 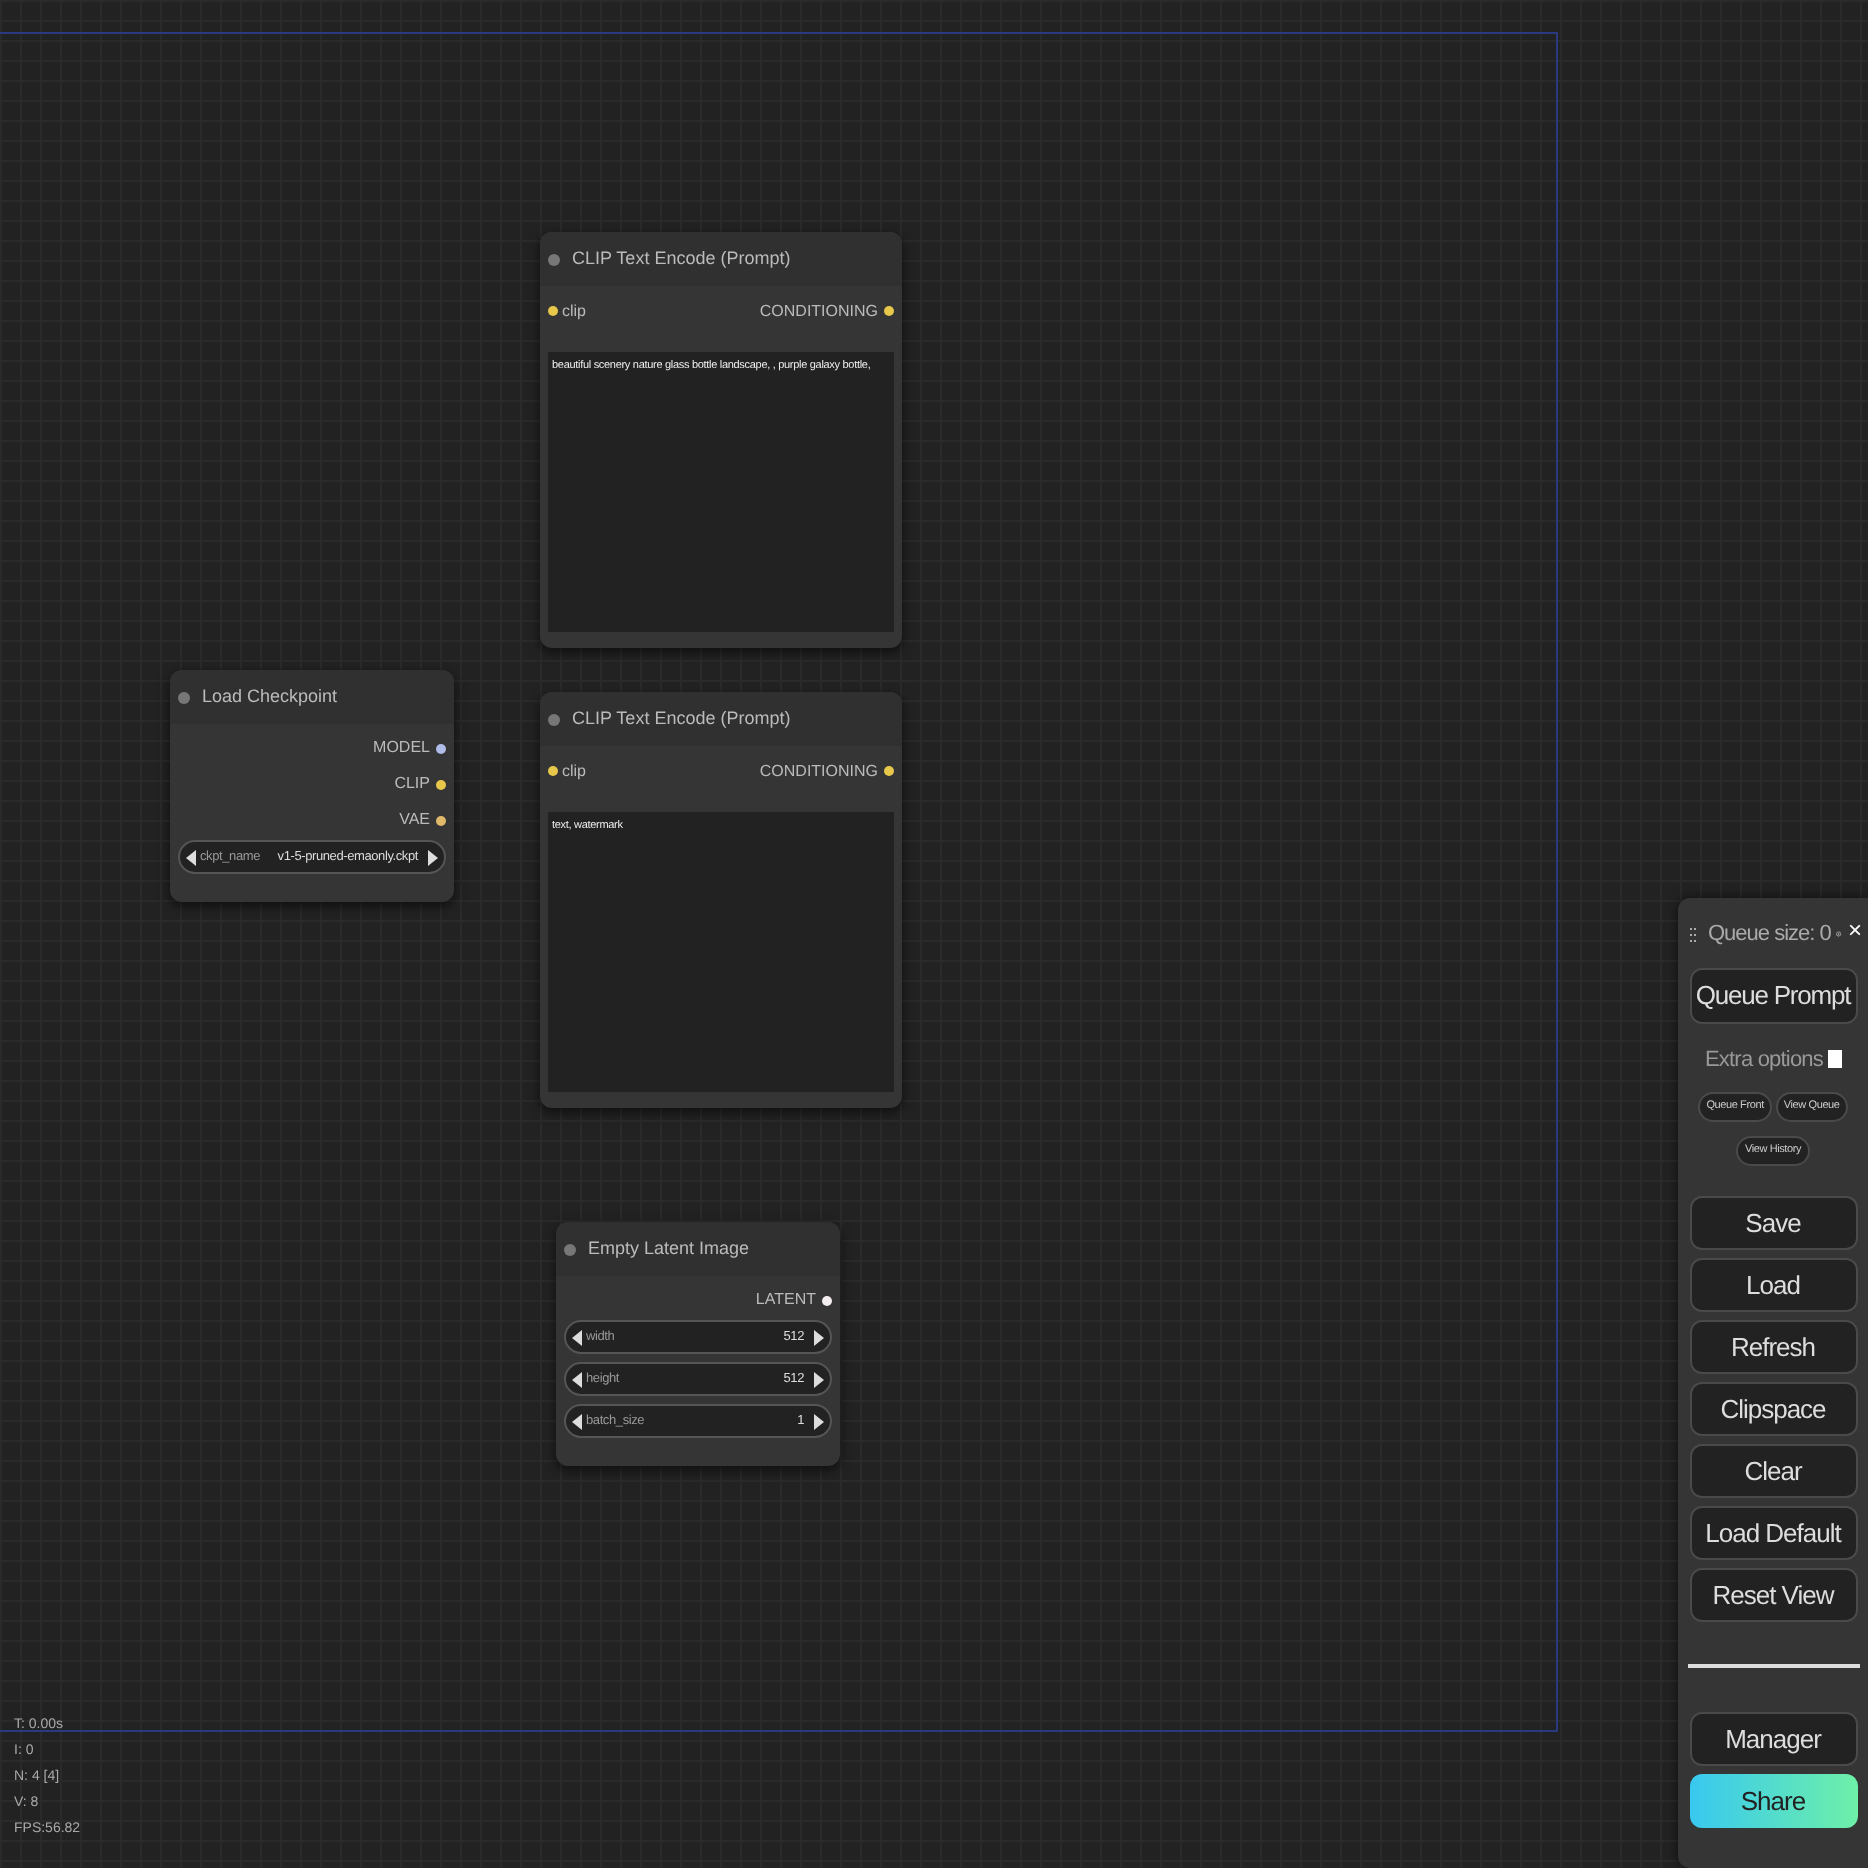 What do you see at coordinates (1773, 995) in the screenshot?
I see `queue-prompt-button: Queue Prompt` at bounding box center [1773, 995].